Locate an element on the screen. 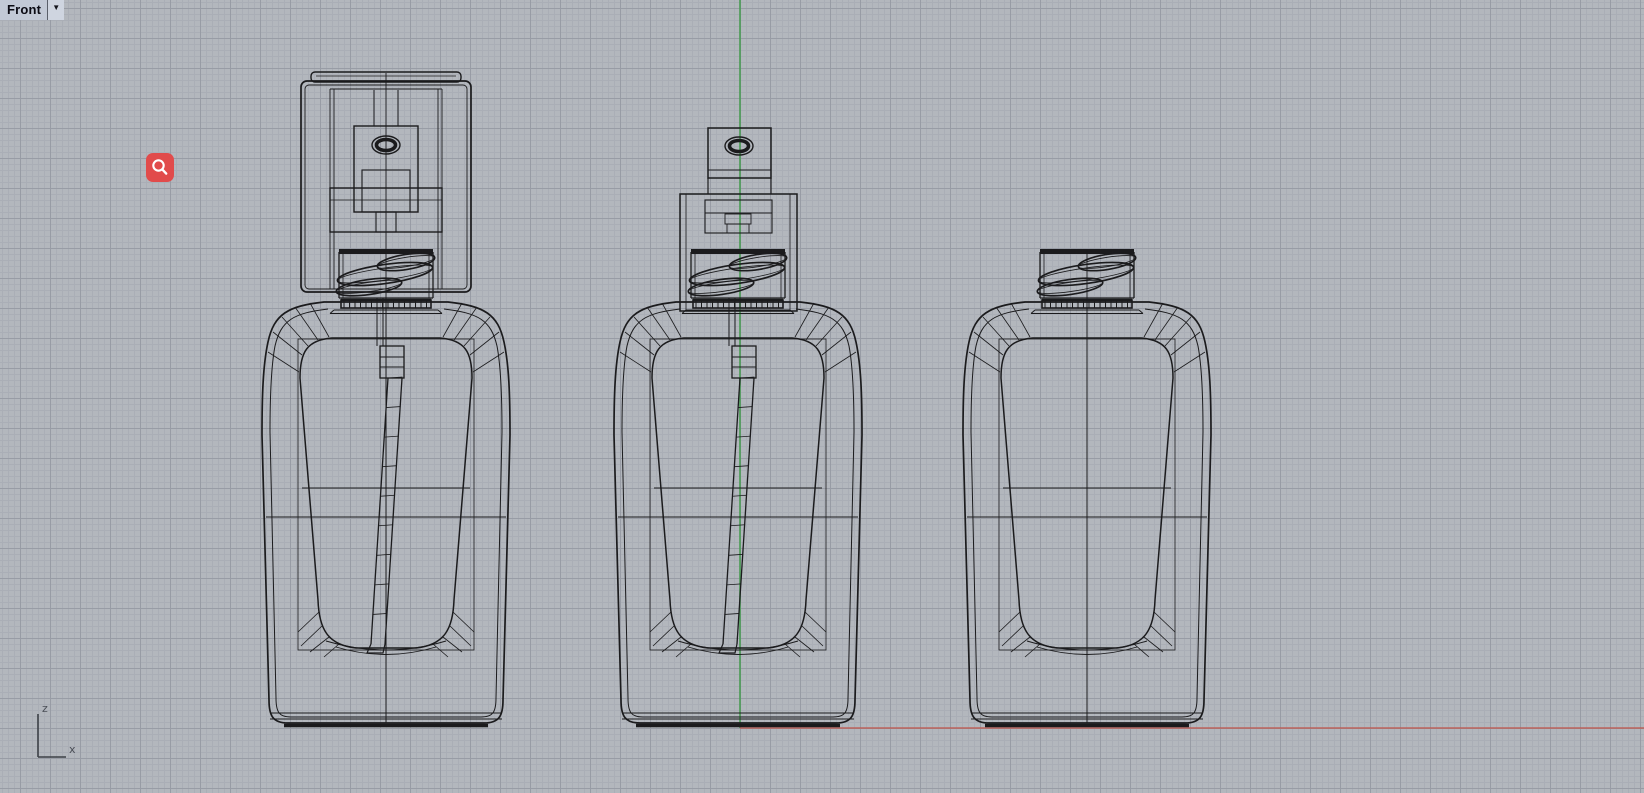  zoom-tool-button is located at coordinates (160, 167).